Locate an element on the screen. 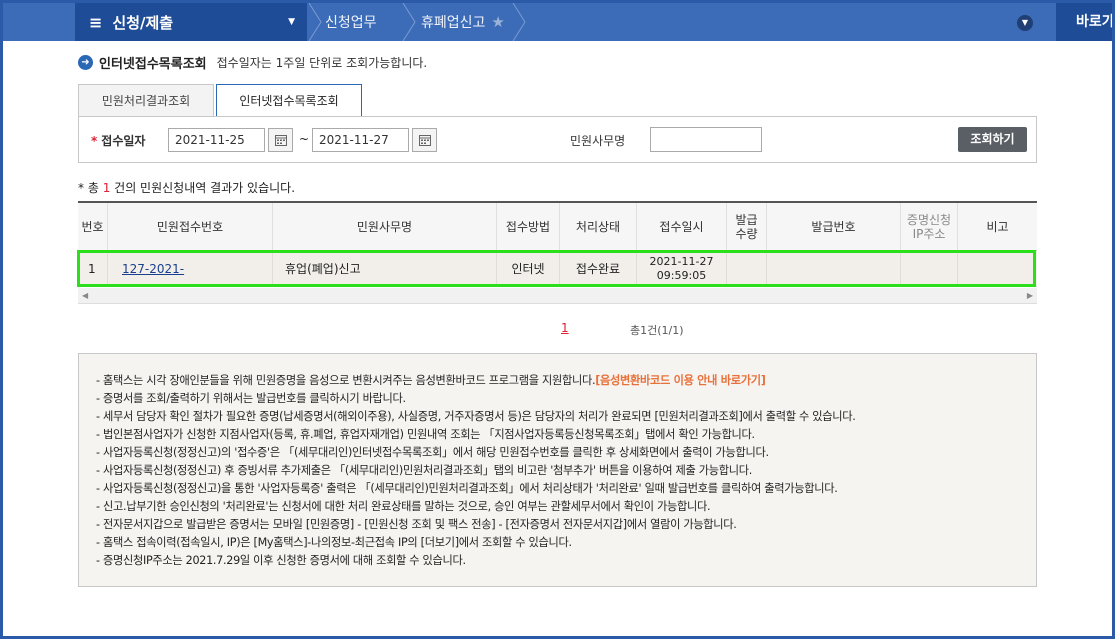 Image resolution: width=1115 pixels, height=639 pixels. page-title-row: ➜ 인터넷접수목록조회 접수일자는 1주일 단위로 조회가능합니다. is located at coordinates (252, 62).